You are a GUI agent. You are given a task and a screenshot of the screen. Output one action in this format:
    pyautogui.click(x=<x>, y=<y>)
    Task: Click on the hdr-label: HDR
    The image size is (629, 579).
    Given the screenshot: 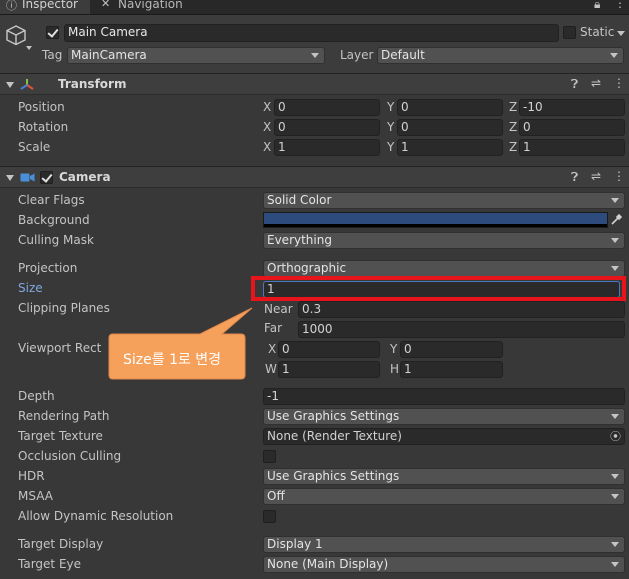 What is the action you would take?
    pyautogui.click(x=31, y=476)
    